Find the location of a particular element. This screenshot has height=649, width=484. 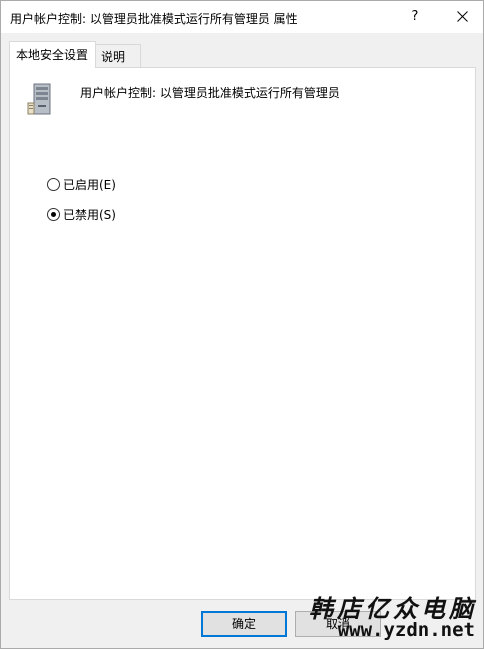

close-button is located at coordinates (463, 17).